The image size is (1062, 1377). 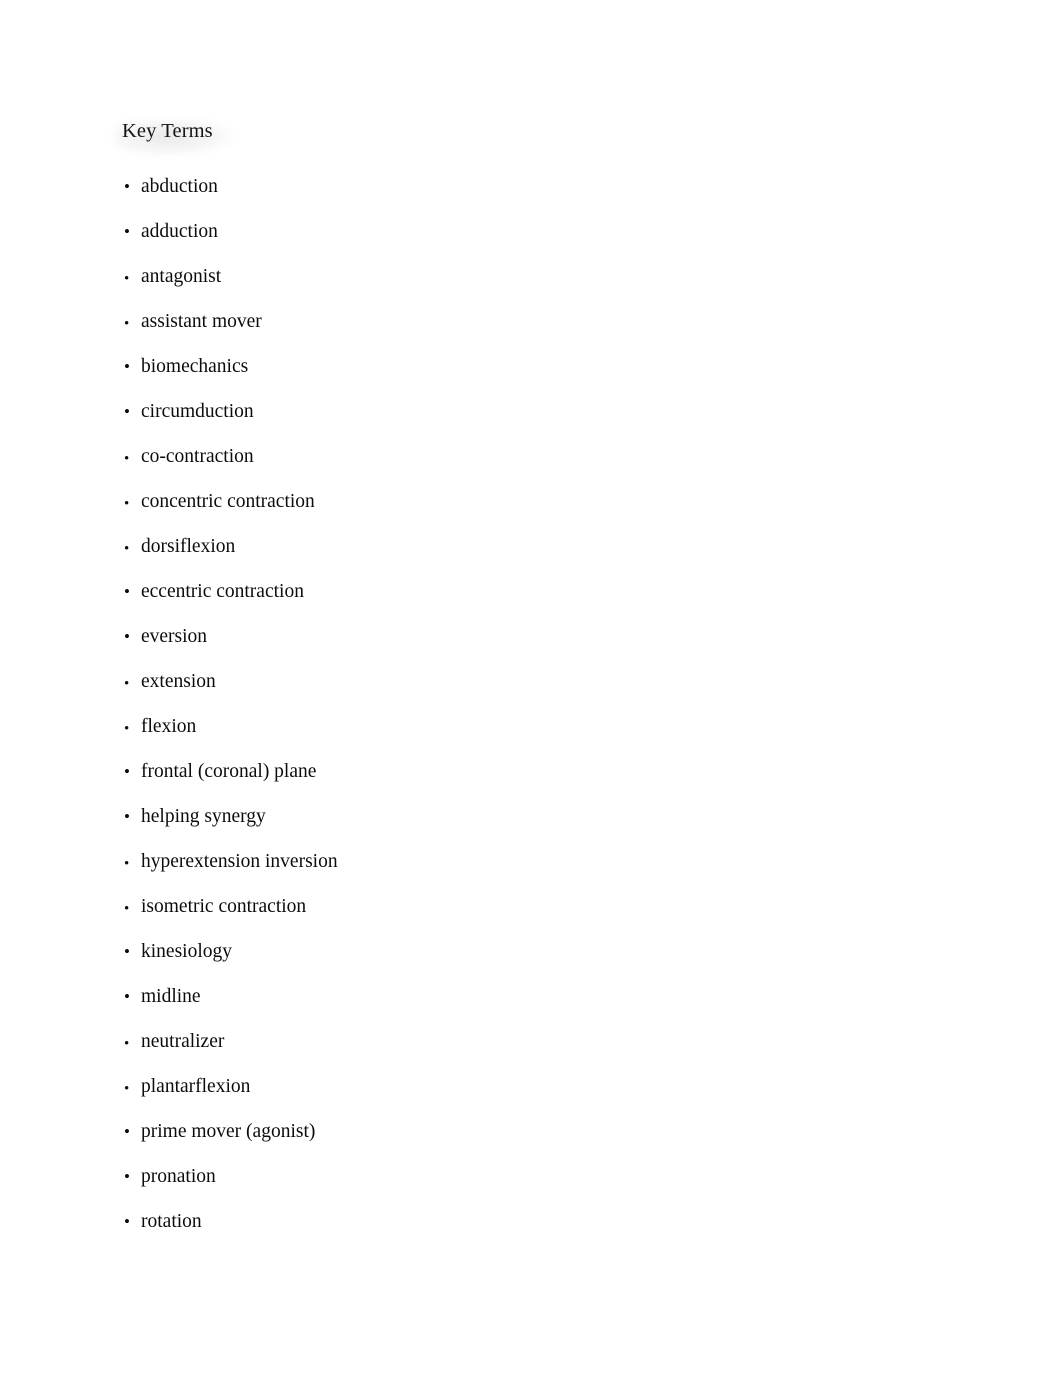 What do you see at coordinates (169, 726) in the screenshot?
I see `key-term-label: flexion` at bounding box center [169, 726].